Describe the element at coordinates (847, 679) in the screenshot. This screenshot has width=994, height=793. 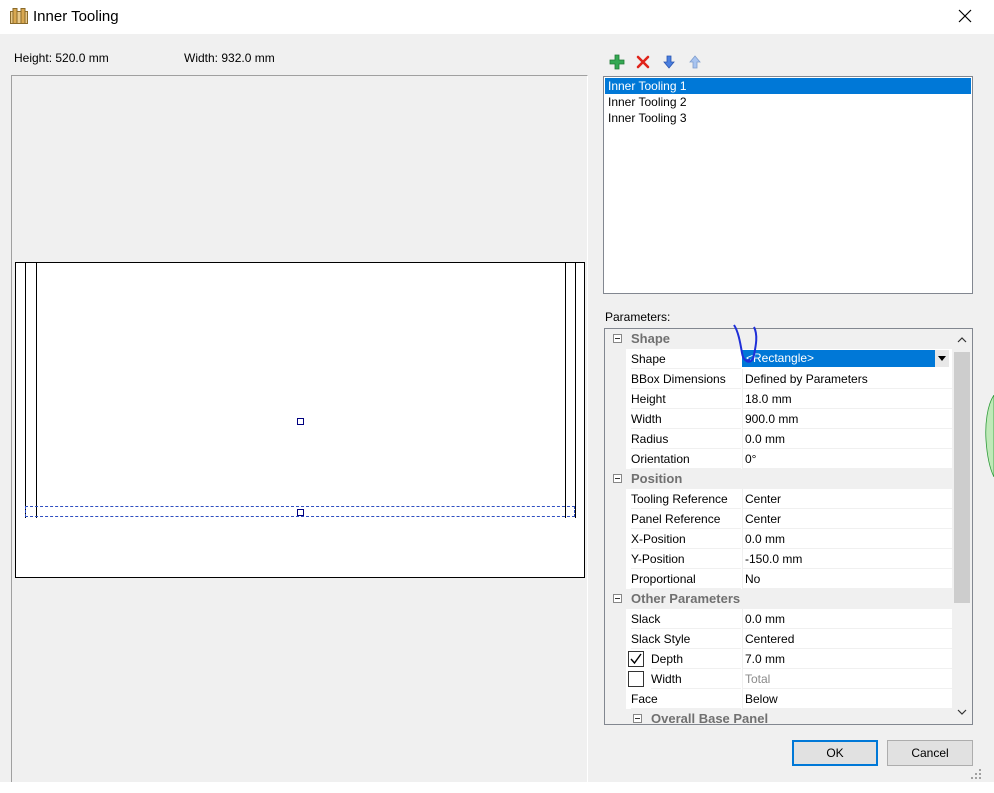
I see `property-value: Total` at that location.